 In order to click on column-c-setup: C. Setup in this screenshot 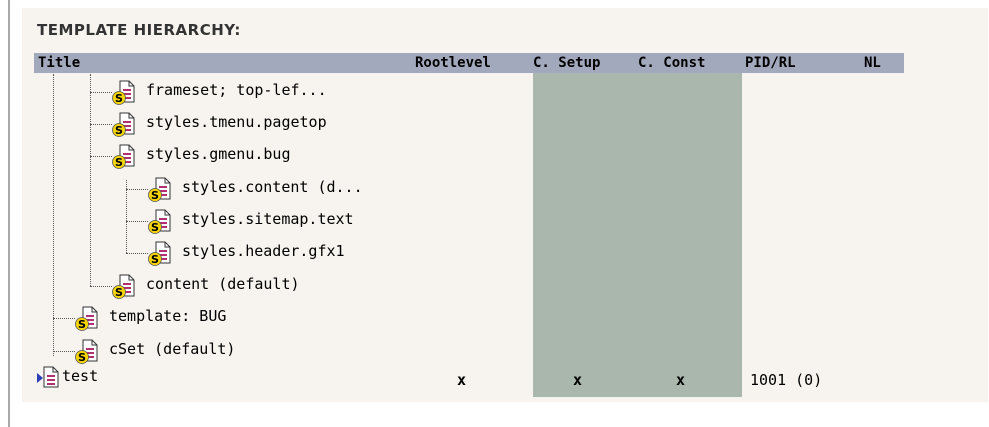, I will do `click(567, 63)`.